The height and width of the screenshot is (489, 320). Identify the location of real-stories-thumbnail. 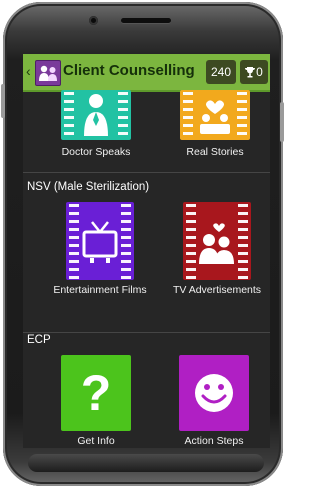
(215, 115).